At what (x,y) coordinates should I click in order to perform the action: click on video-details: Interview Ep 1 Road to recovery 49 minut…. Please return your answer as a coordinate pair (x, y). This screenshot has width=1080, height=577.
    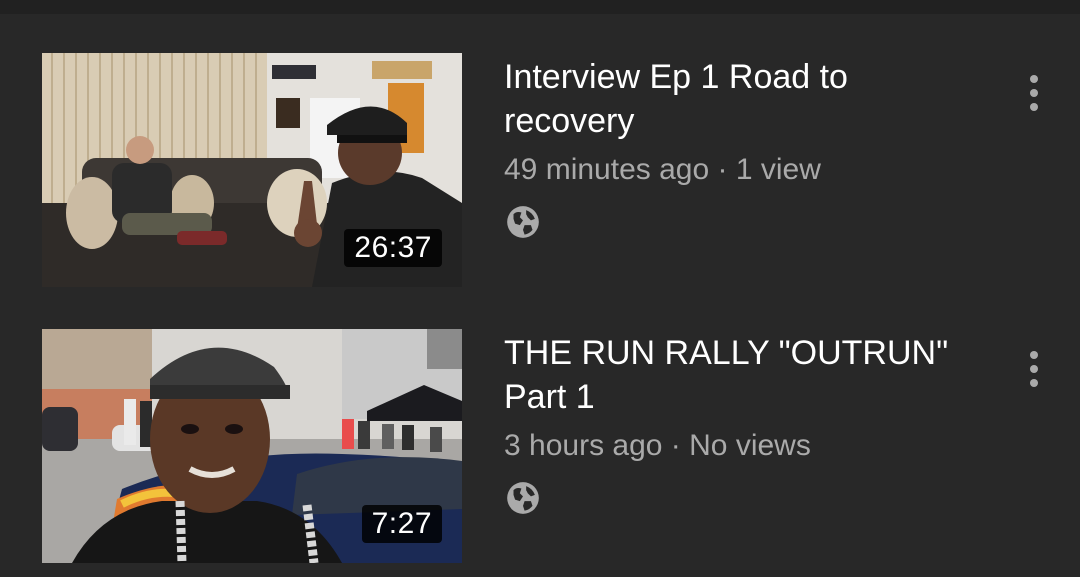
    Looking at the image, I should click on (739, 148).